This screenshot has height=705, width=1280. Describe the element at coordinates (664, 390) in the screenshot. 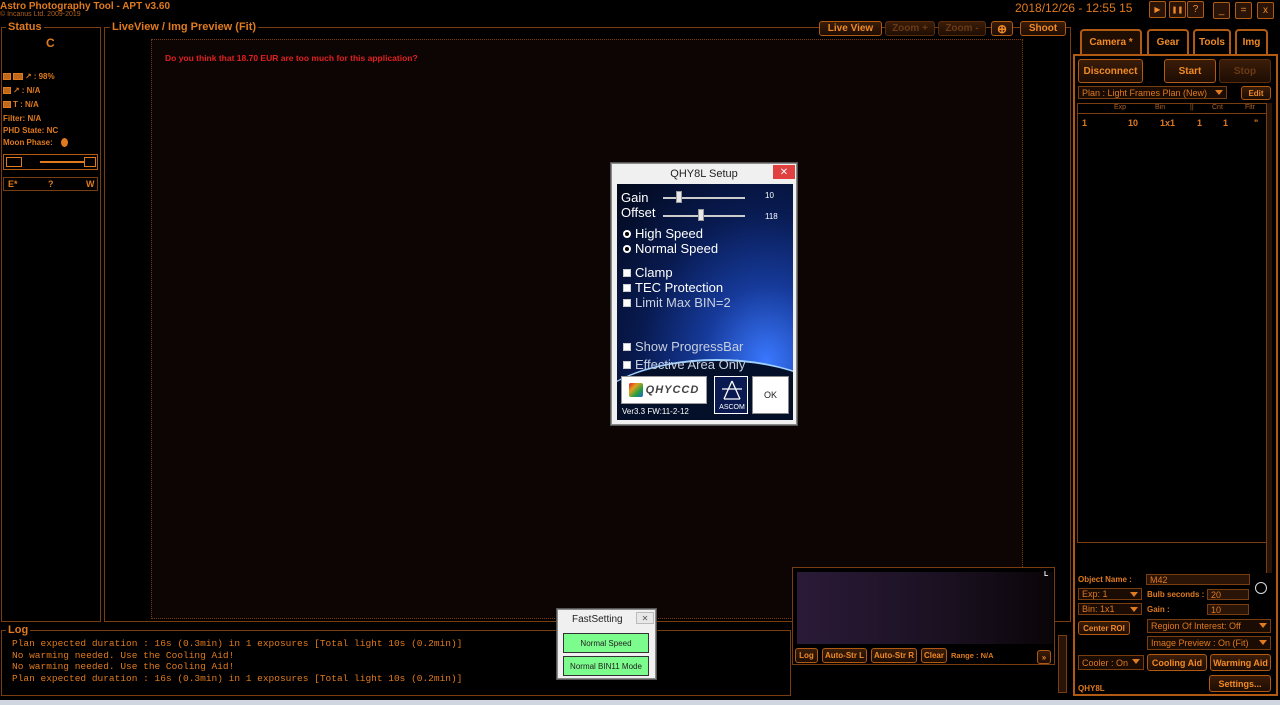

I see `qhyccd-logo: QHYCCD` at that location.